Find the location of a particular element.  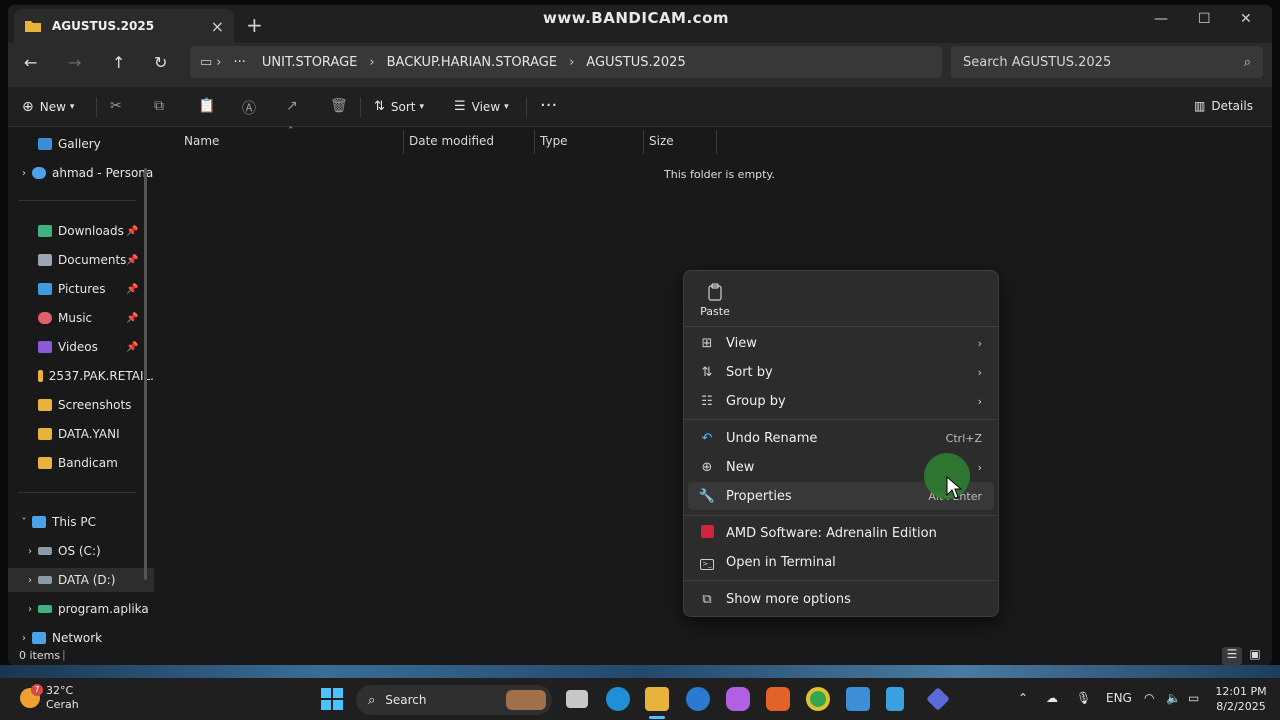

sidebar-item-screenshots: Screenshots is located at coordinates (81, 405).